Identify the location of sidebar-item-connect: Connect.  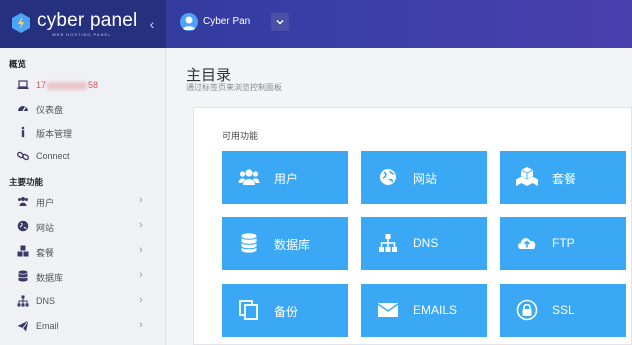
(83, 156).